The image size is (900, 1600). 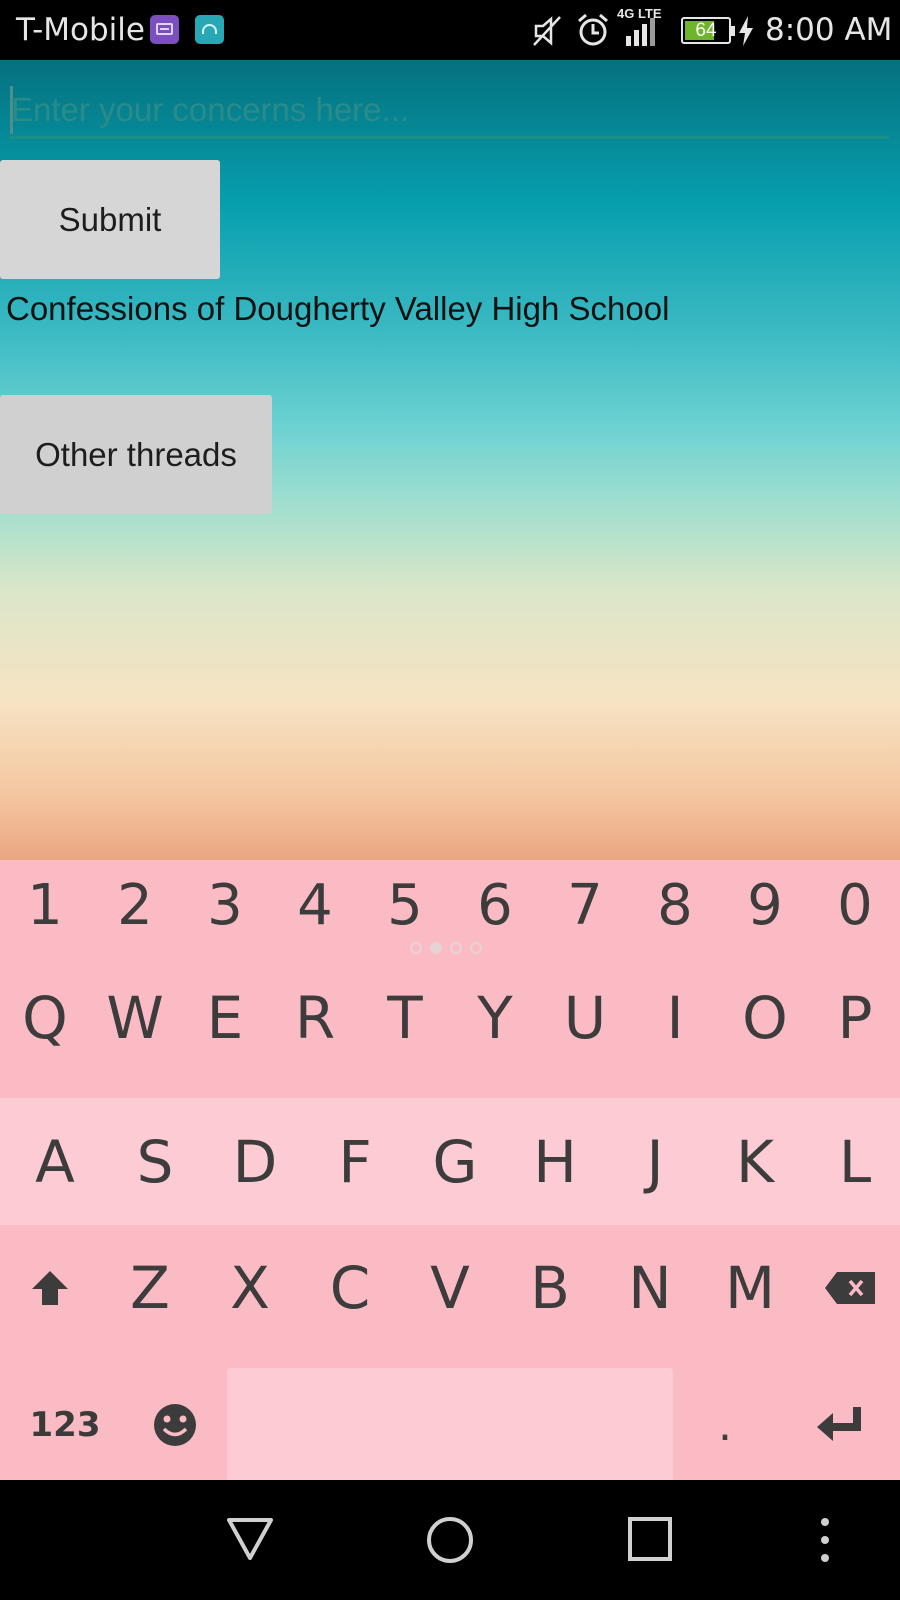 I want to click on key-y: Y, so click(x=495, y=1018).